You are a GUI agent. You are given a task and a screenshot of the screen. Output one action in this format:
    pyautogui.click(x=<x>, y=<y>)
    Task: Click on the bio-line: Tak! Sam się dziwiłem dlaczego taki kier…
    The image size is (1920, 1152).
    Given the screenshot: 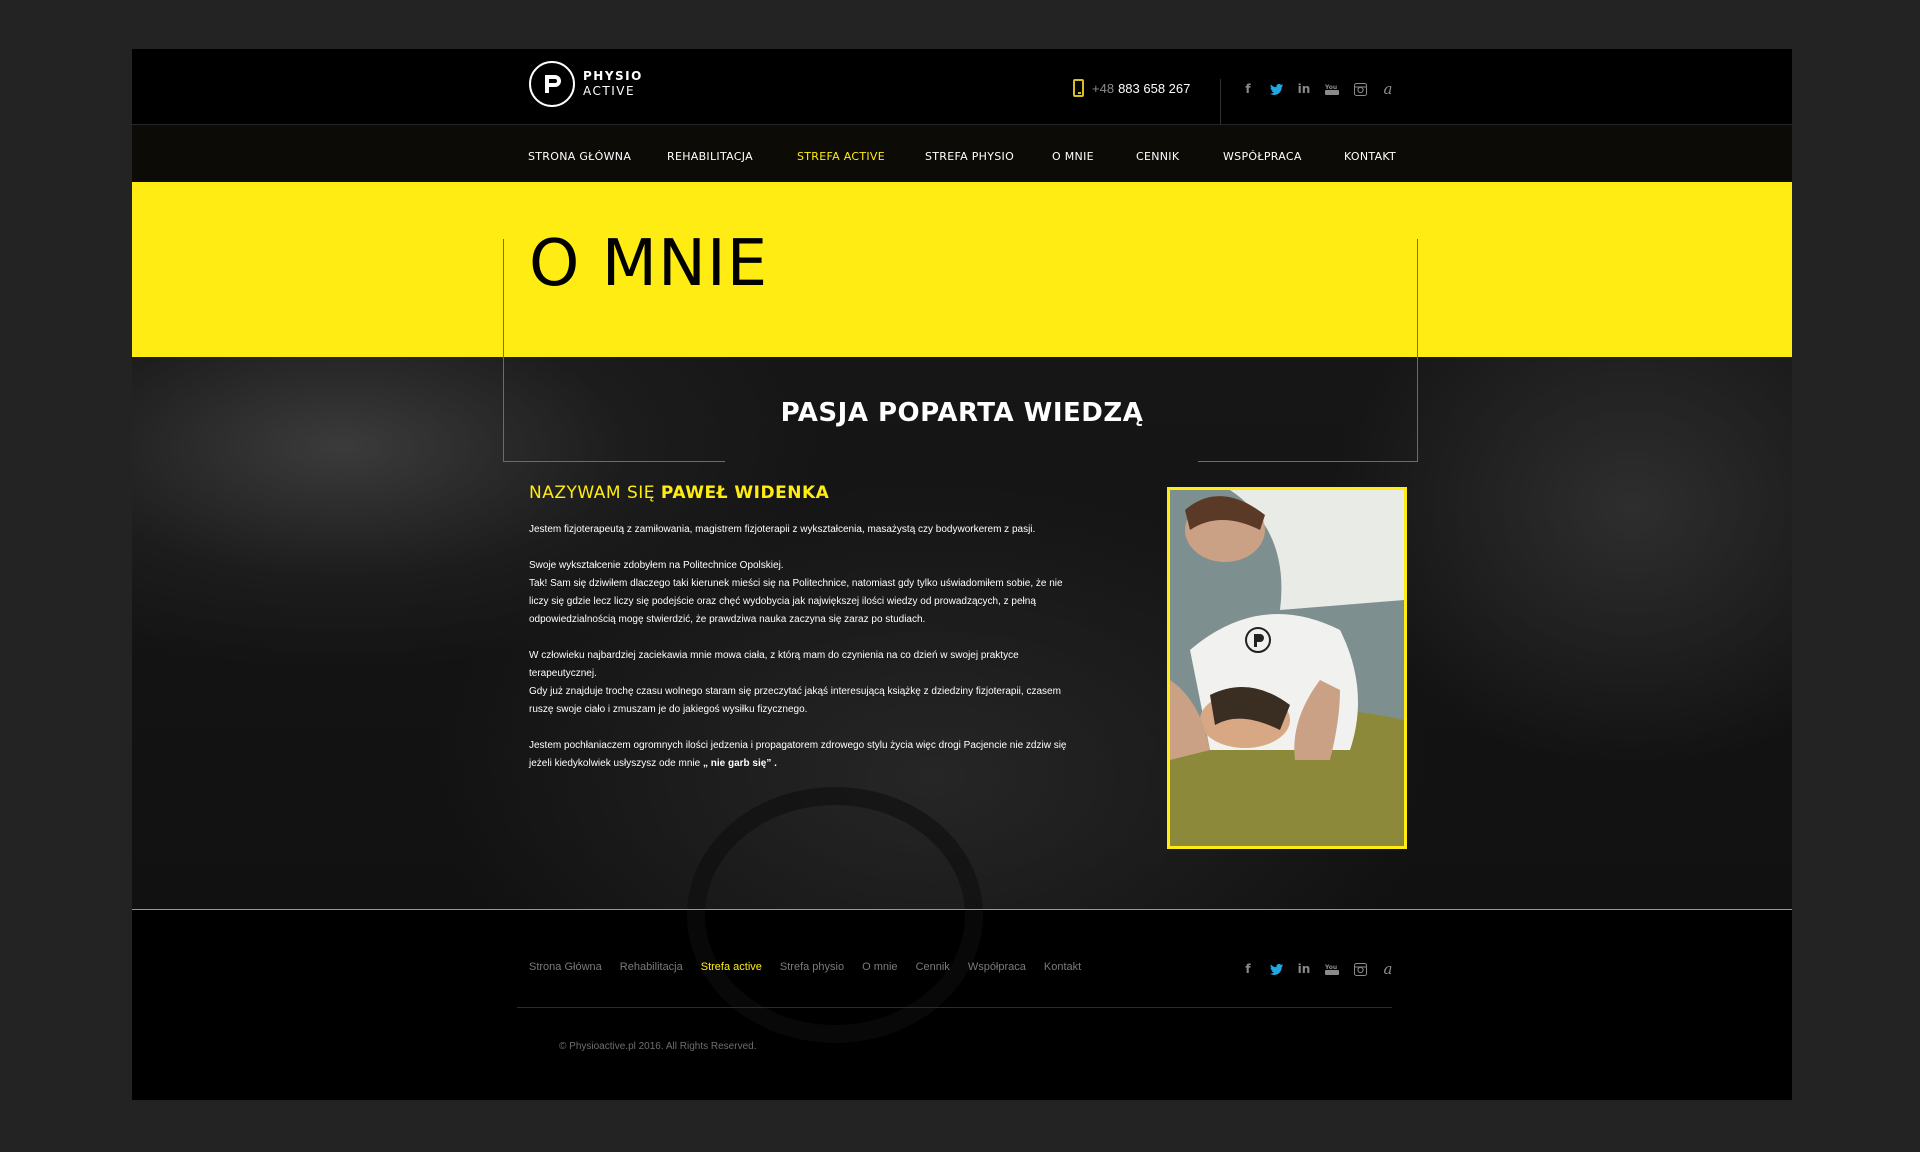 What is the action you would take?
    pyautogui.click(x=796, y=583)
    